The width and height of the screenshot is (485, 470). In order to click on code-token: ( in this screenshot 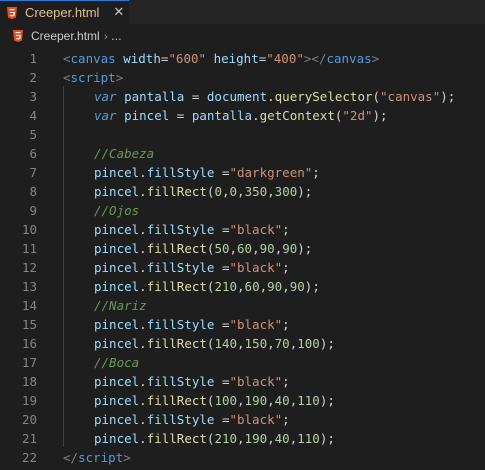, I will do `click(376, 96)`.